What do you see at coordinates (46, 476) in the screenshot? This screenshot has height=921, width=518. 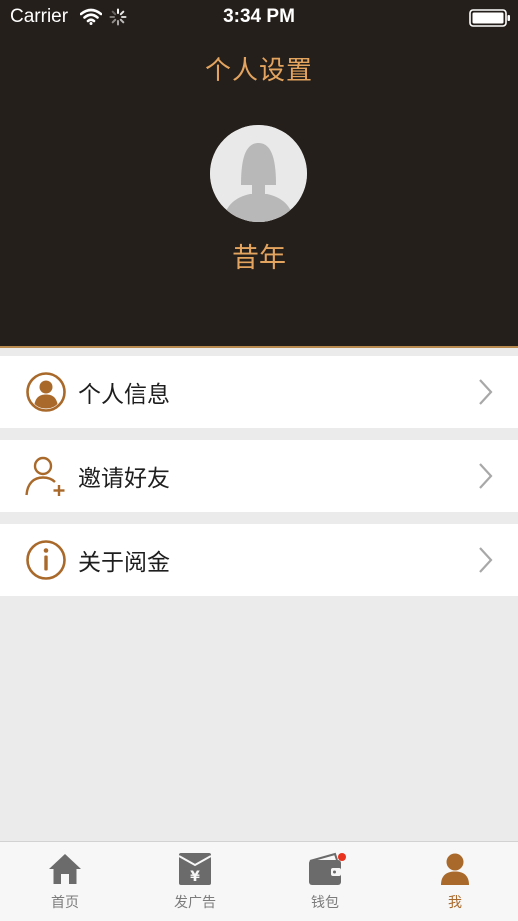 I see `add-user-icon` at bounding box center [46, 476].